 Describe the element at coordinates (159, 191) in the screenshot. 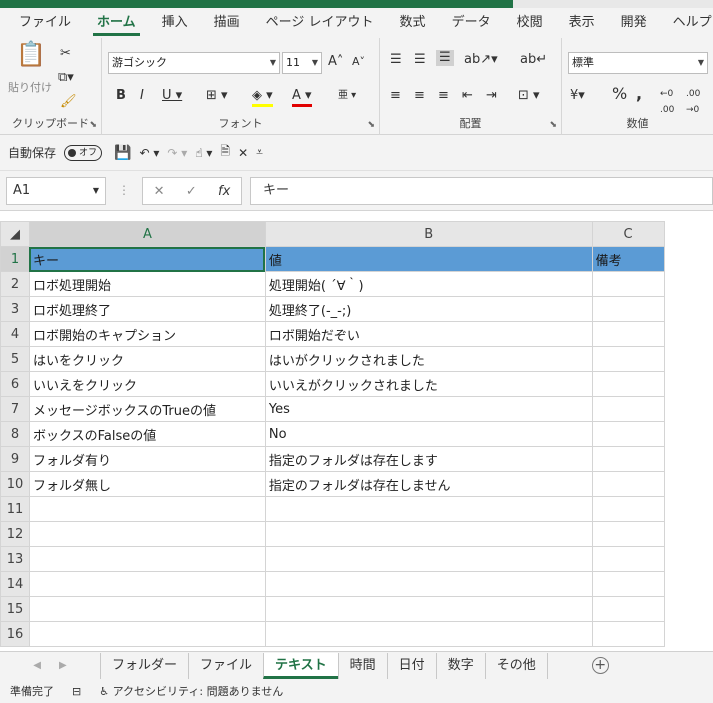

I see `cancel-icon: ✕` at that location.